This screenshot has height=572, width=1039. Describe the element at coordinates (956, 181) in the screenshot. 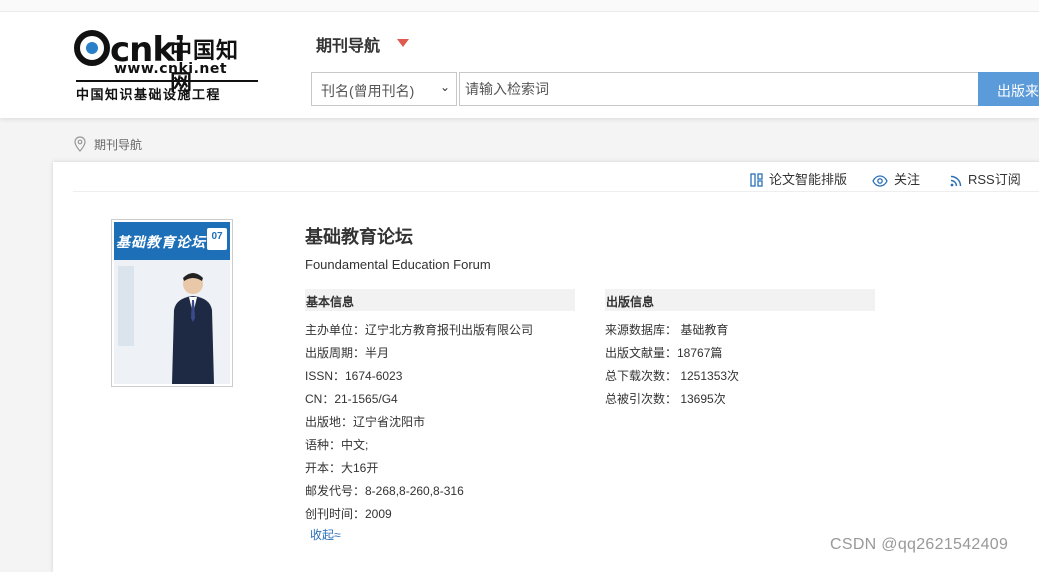

I see `rss-icon` at that location.